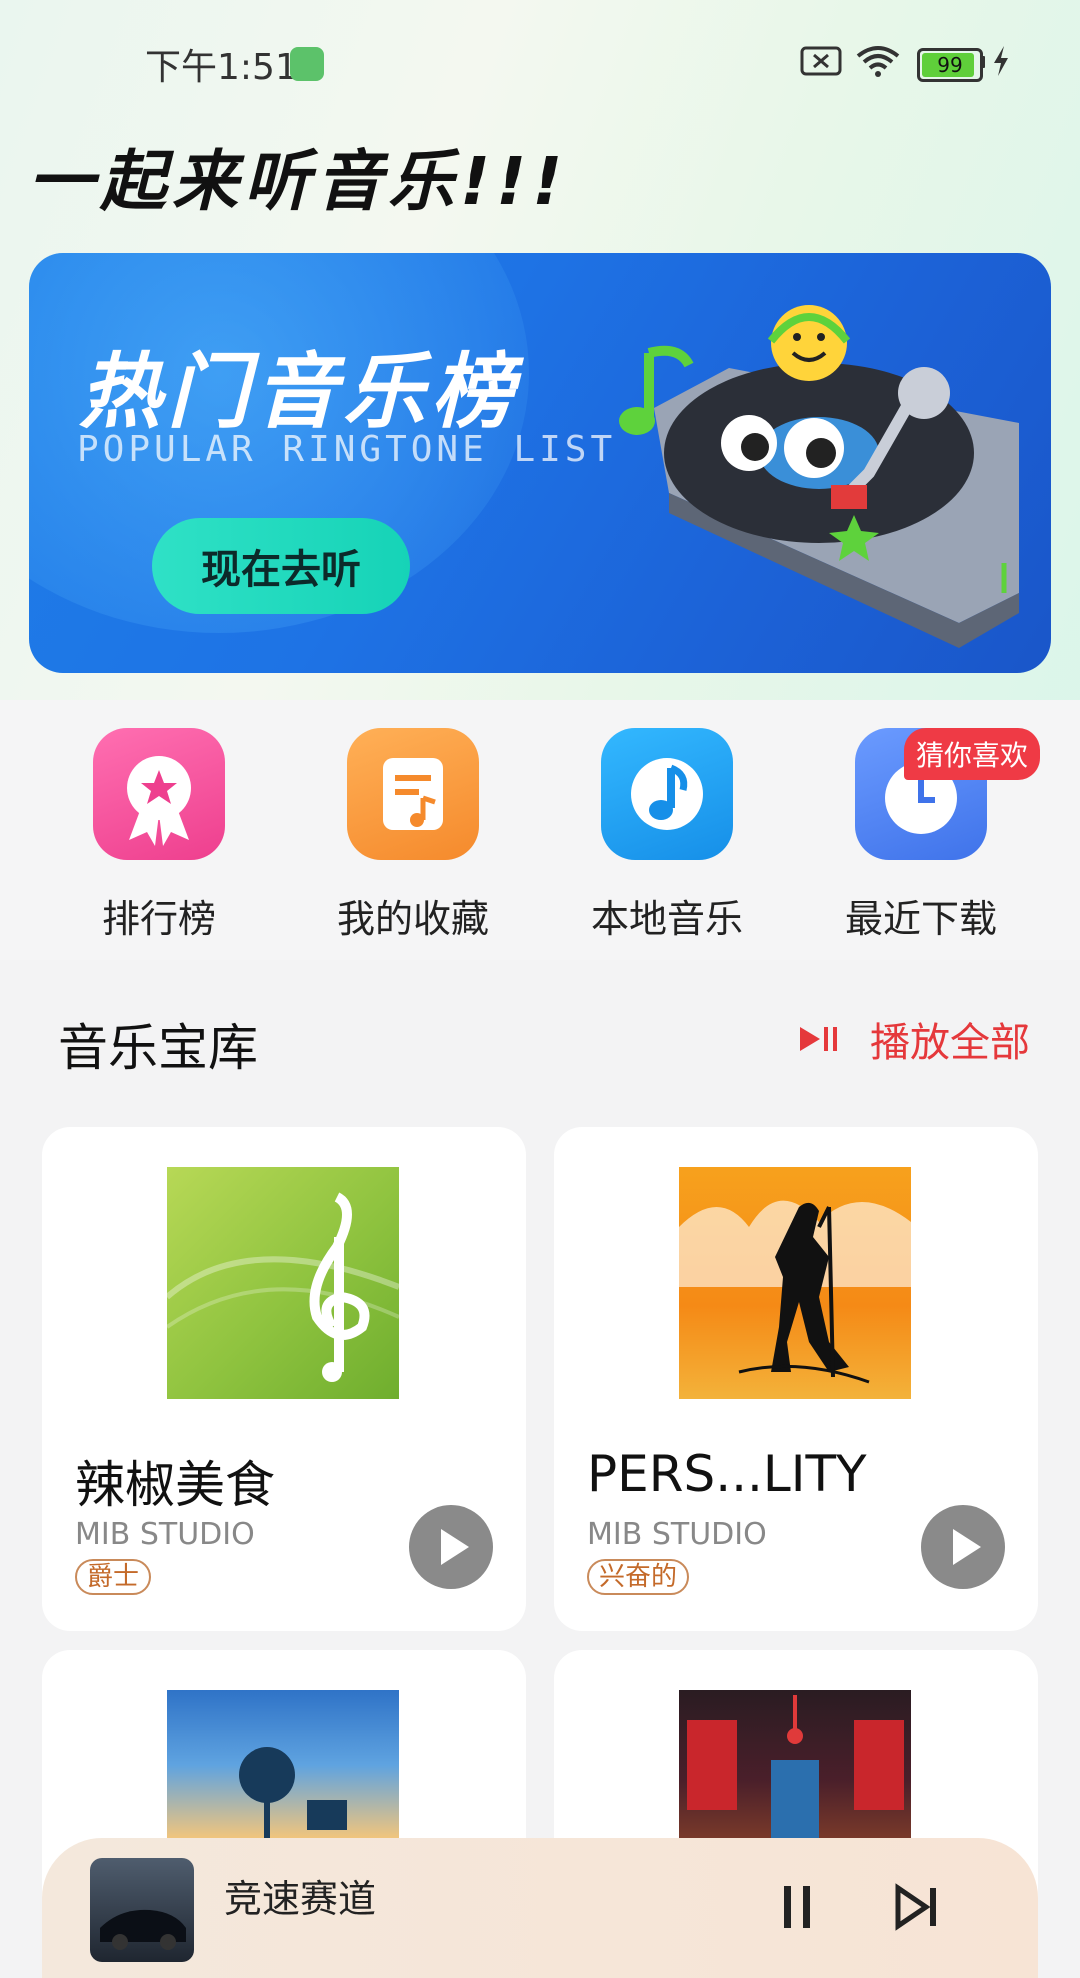 The width and height of the screenshot is (1080, 1978). What do you see at coordinates (347, 449) in the screenshot?
I see `banner-subtitle: POPULAR RINGTONE LIST` at bounding box center [347, 449].